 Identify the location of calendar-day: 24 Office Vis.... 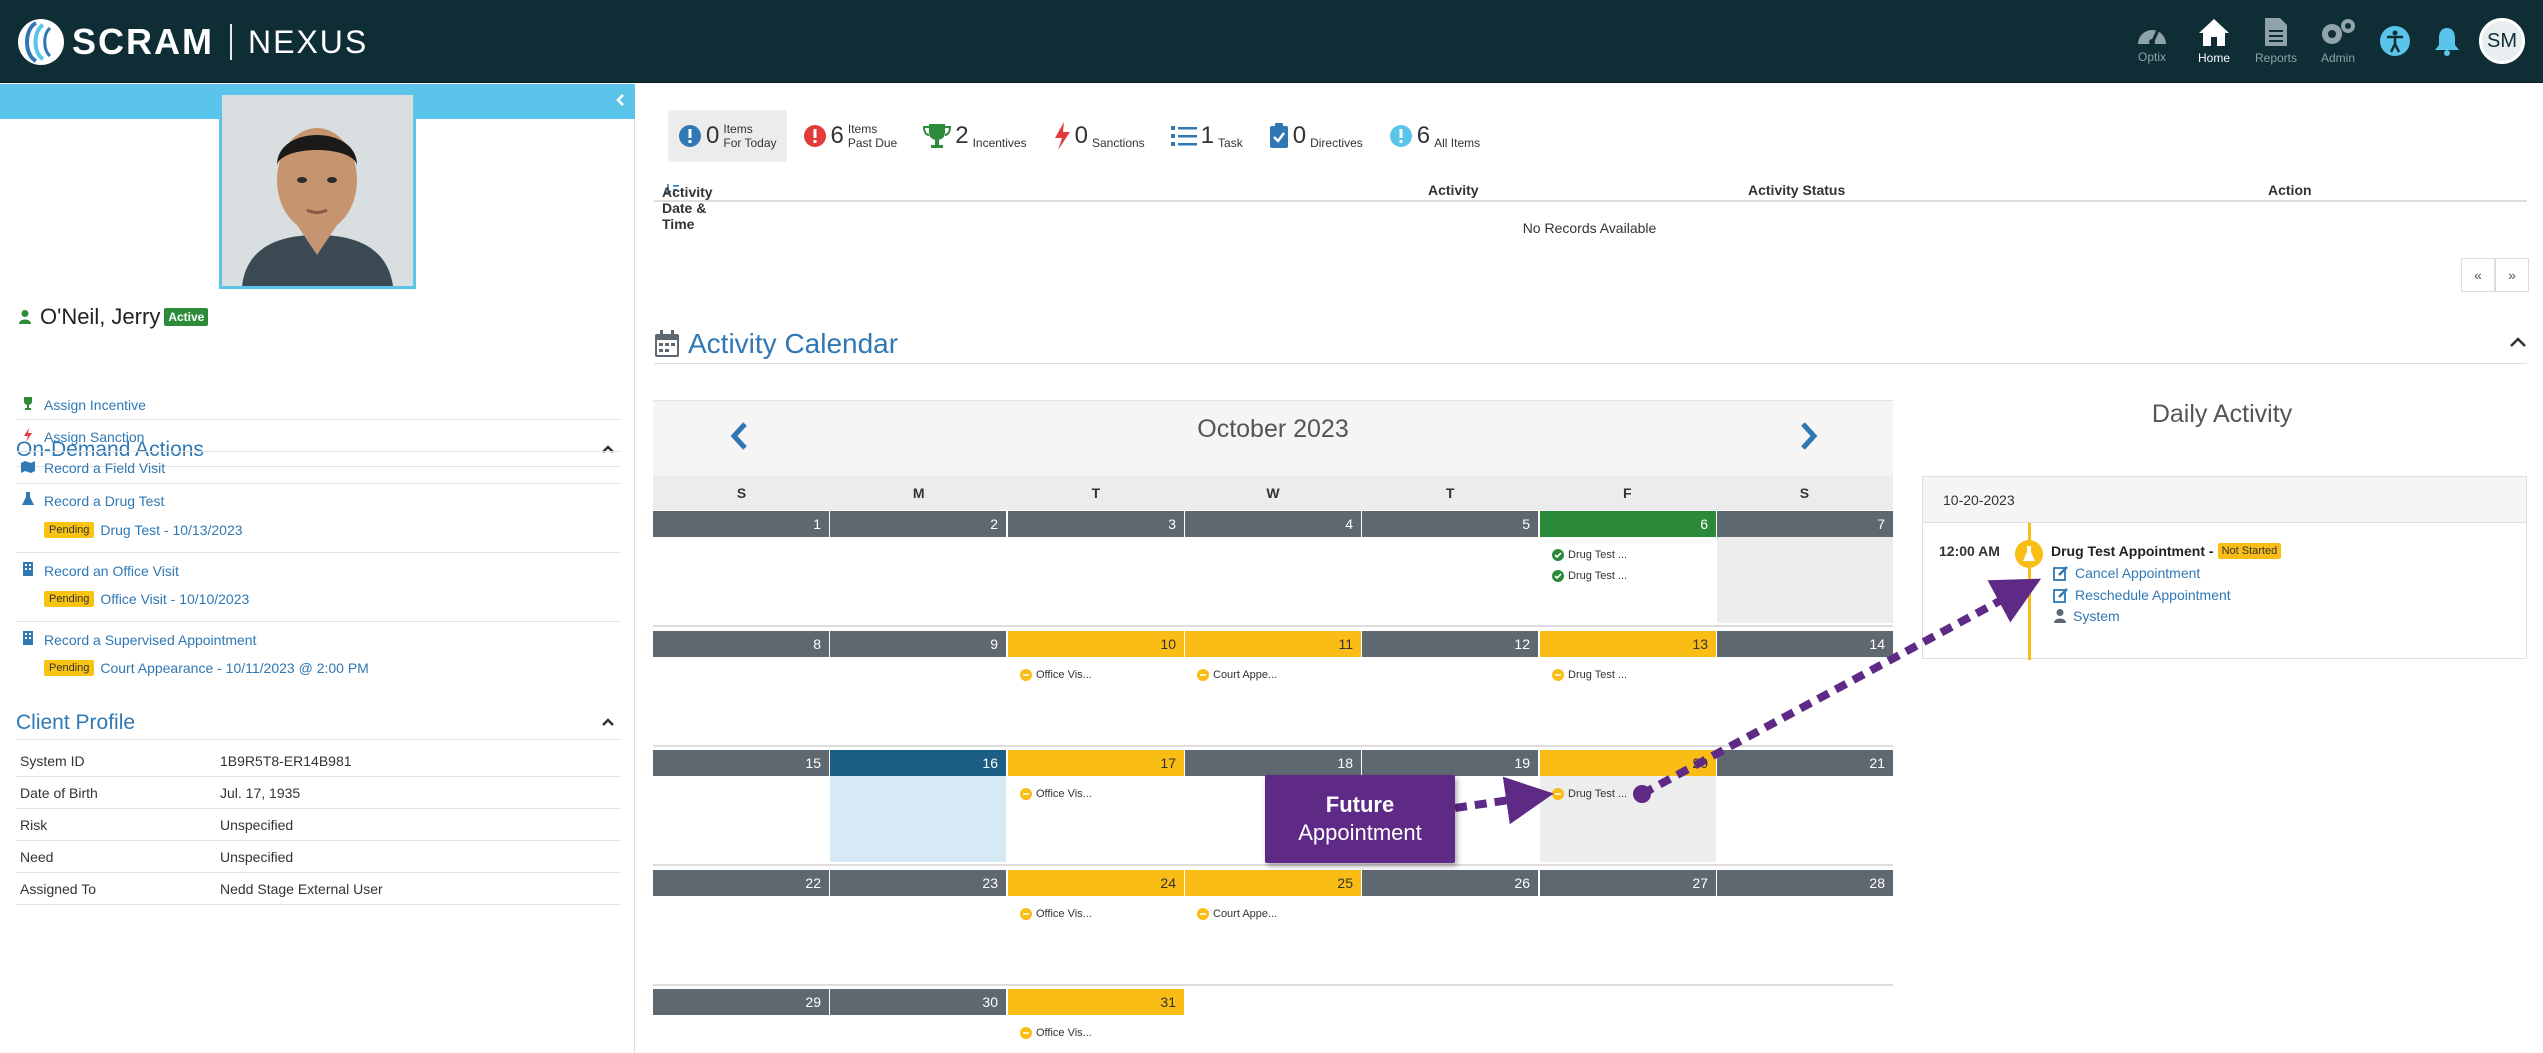
(1096, 926).